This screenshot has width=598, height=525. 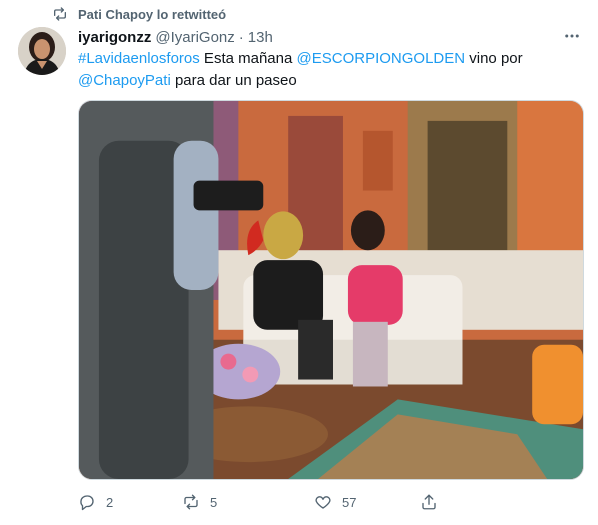 What do you see at coordinates (95, 502) in the screenshot?
I see `reply-button: 2` at bounding box center [95, 502].